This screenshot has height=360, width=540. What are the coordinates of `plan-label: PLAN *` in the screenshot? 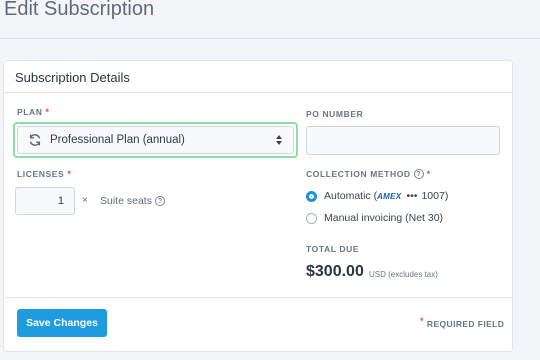 It's located at (33, 112).